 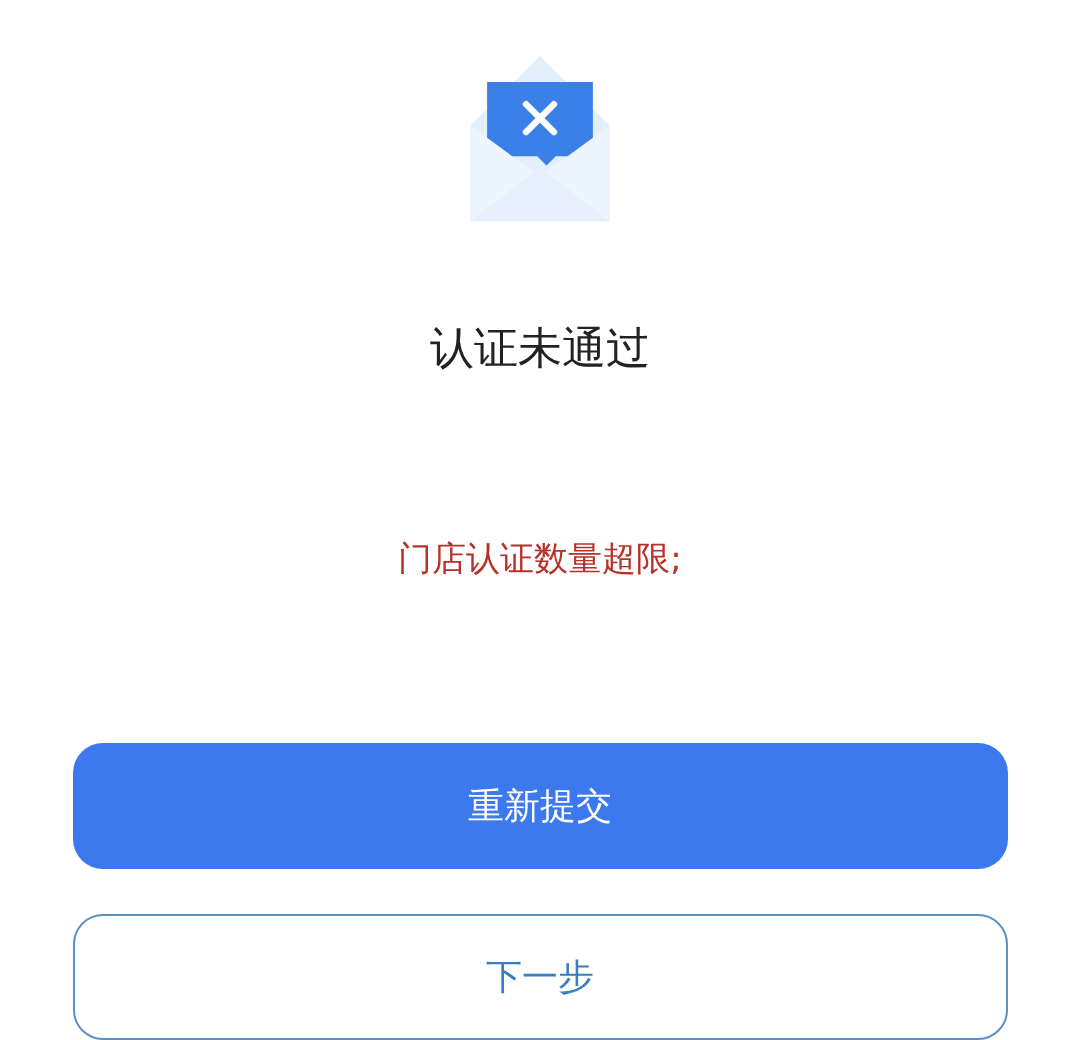 I want to click on resubmit-button: 重新提交, so click(x=540, y=806).